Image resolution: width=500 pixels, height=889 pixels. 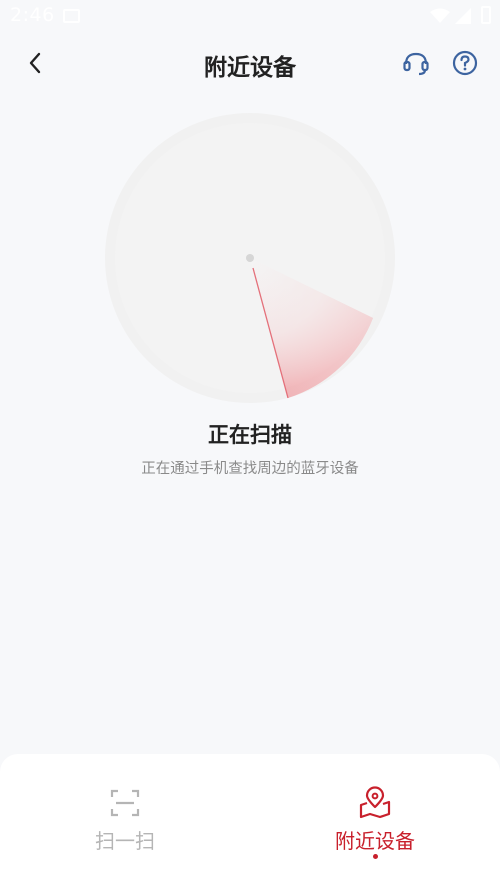 I want to click on radar-center-dot, so click(x=250, y=258).